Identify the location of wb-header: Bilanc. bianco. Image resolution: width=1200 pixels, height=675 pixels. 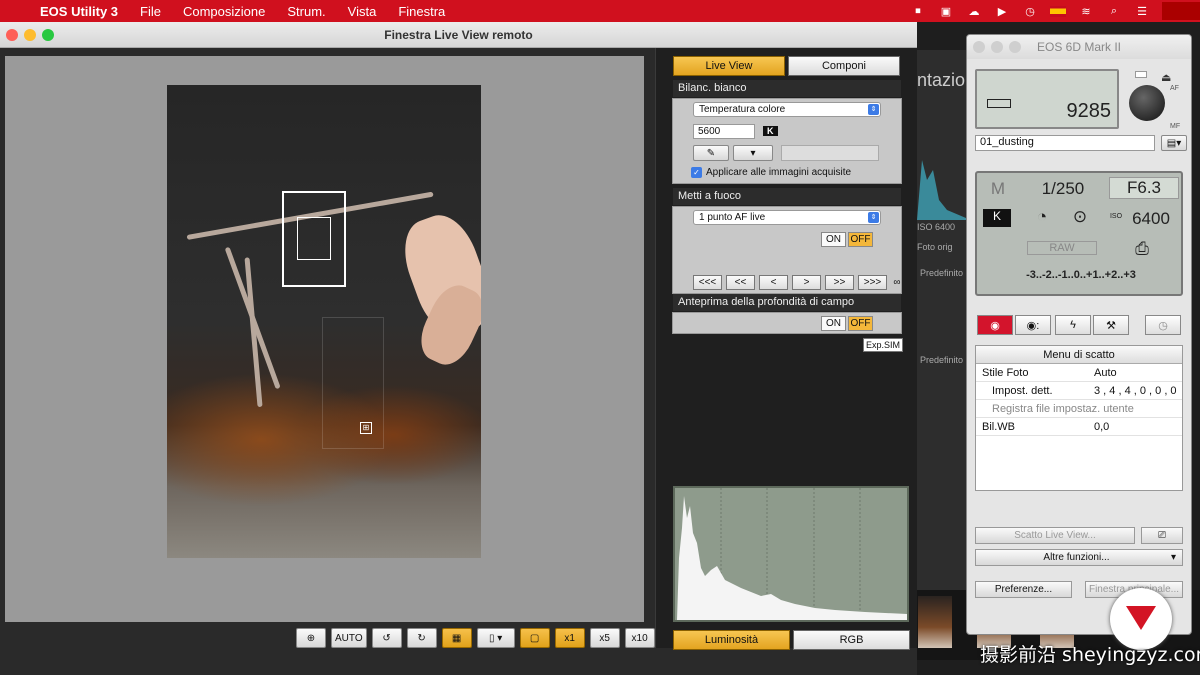
(787, 88).